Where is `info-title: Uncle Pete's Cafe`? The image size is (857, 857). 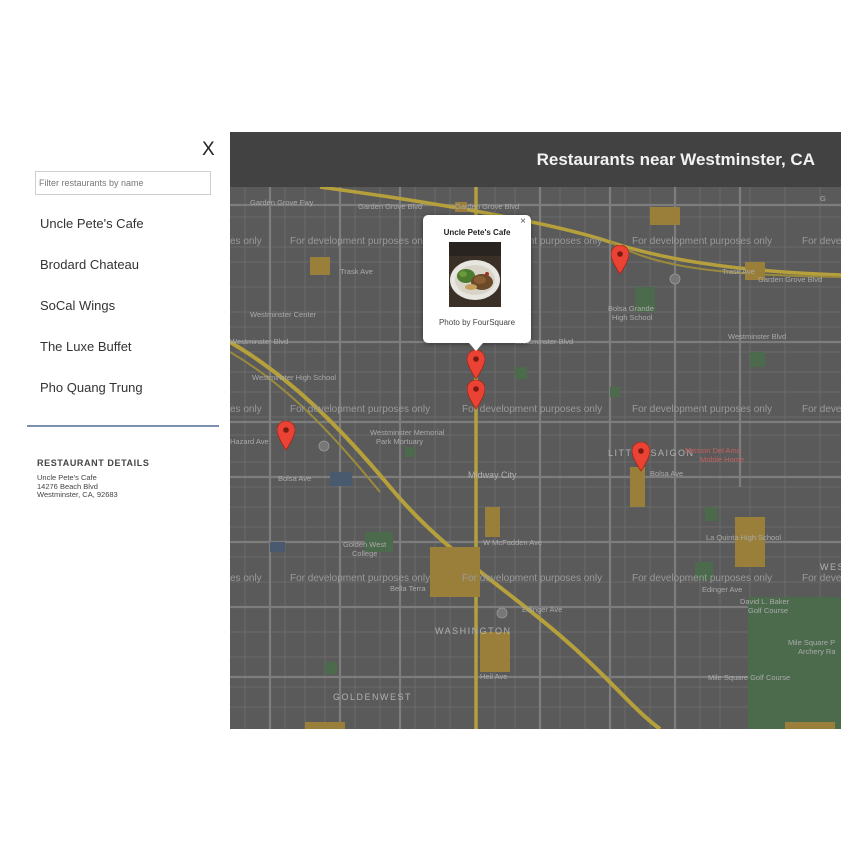 info-title: Uncle Pete's Cafe is located at coordinates (477, 232).